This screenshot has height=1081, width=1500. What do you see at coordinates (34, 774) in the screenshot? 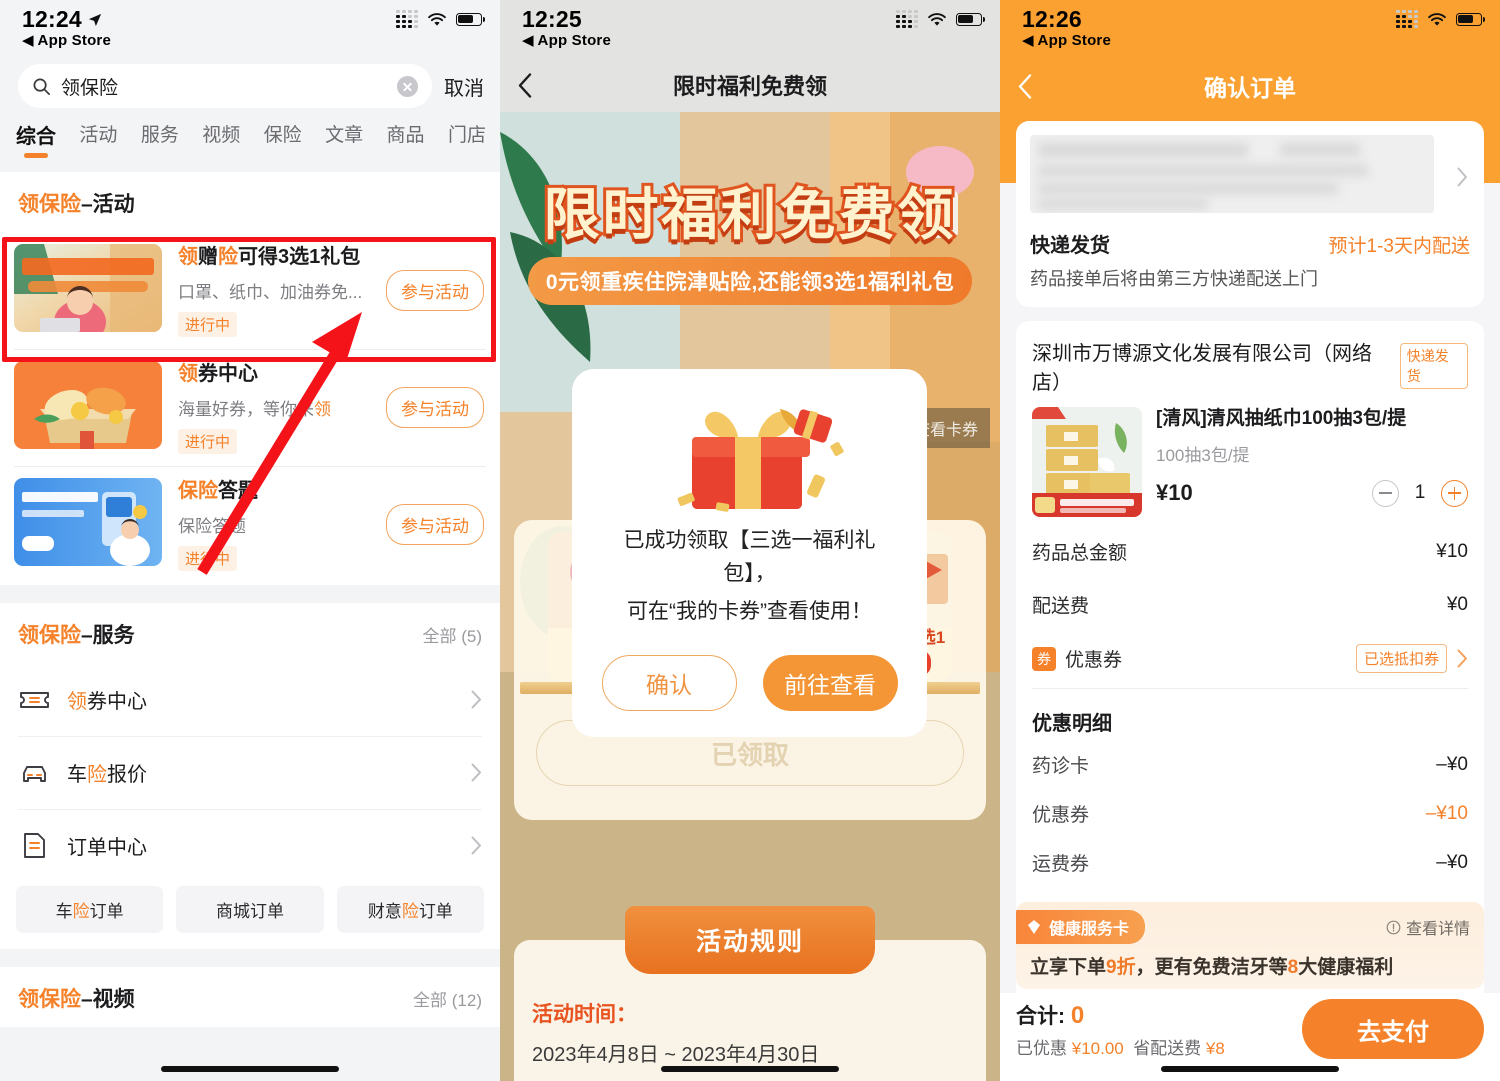
I see `car-icon` at bounding box center [34, 774].